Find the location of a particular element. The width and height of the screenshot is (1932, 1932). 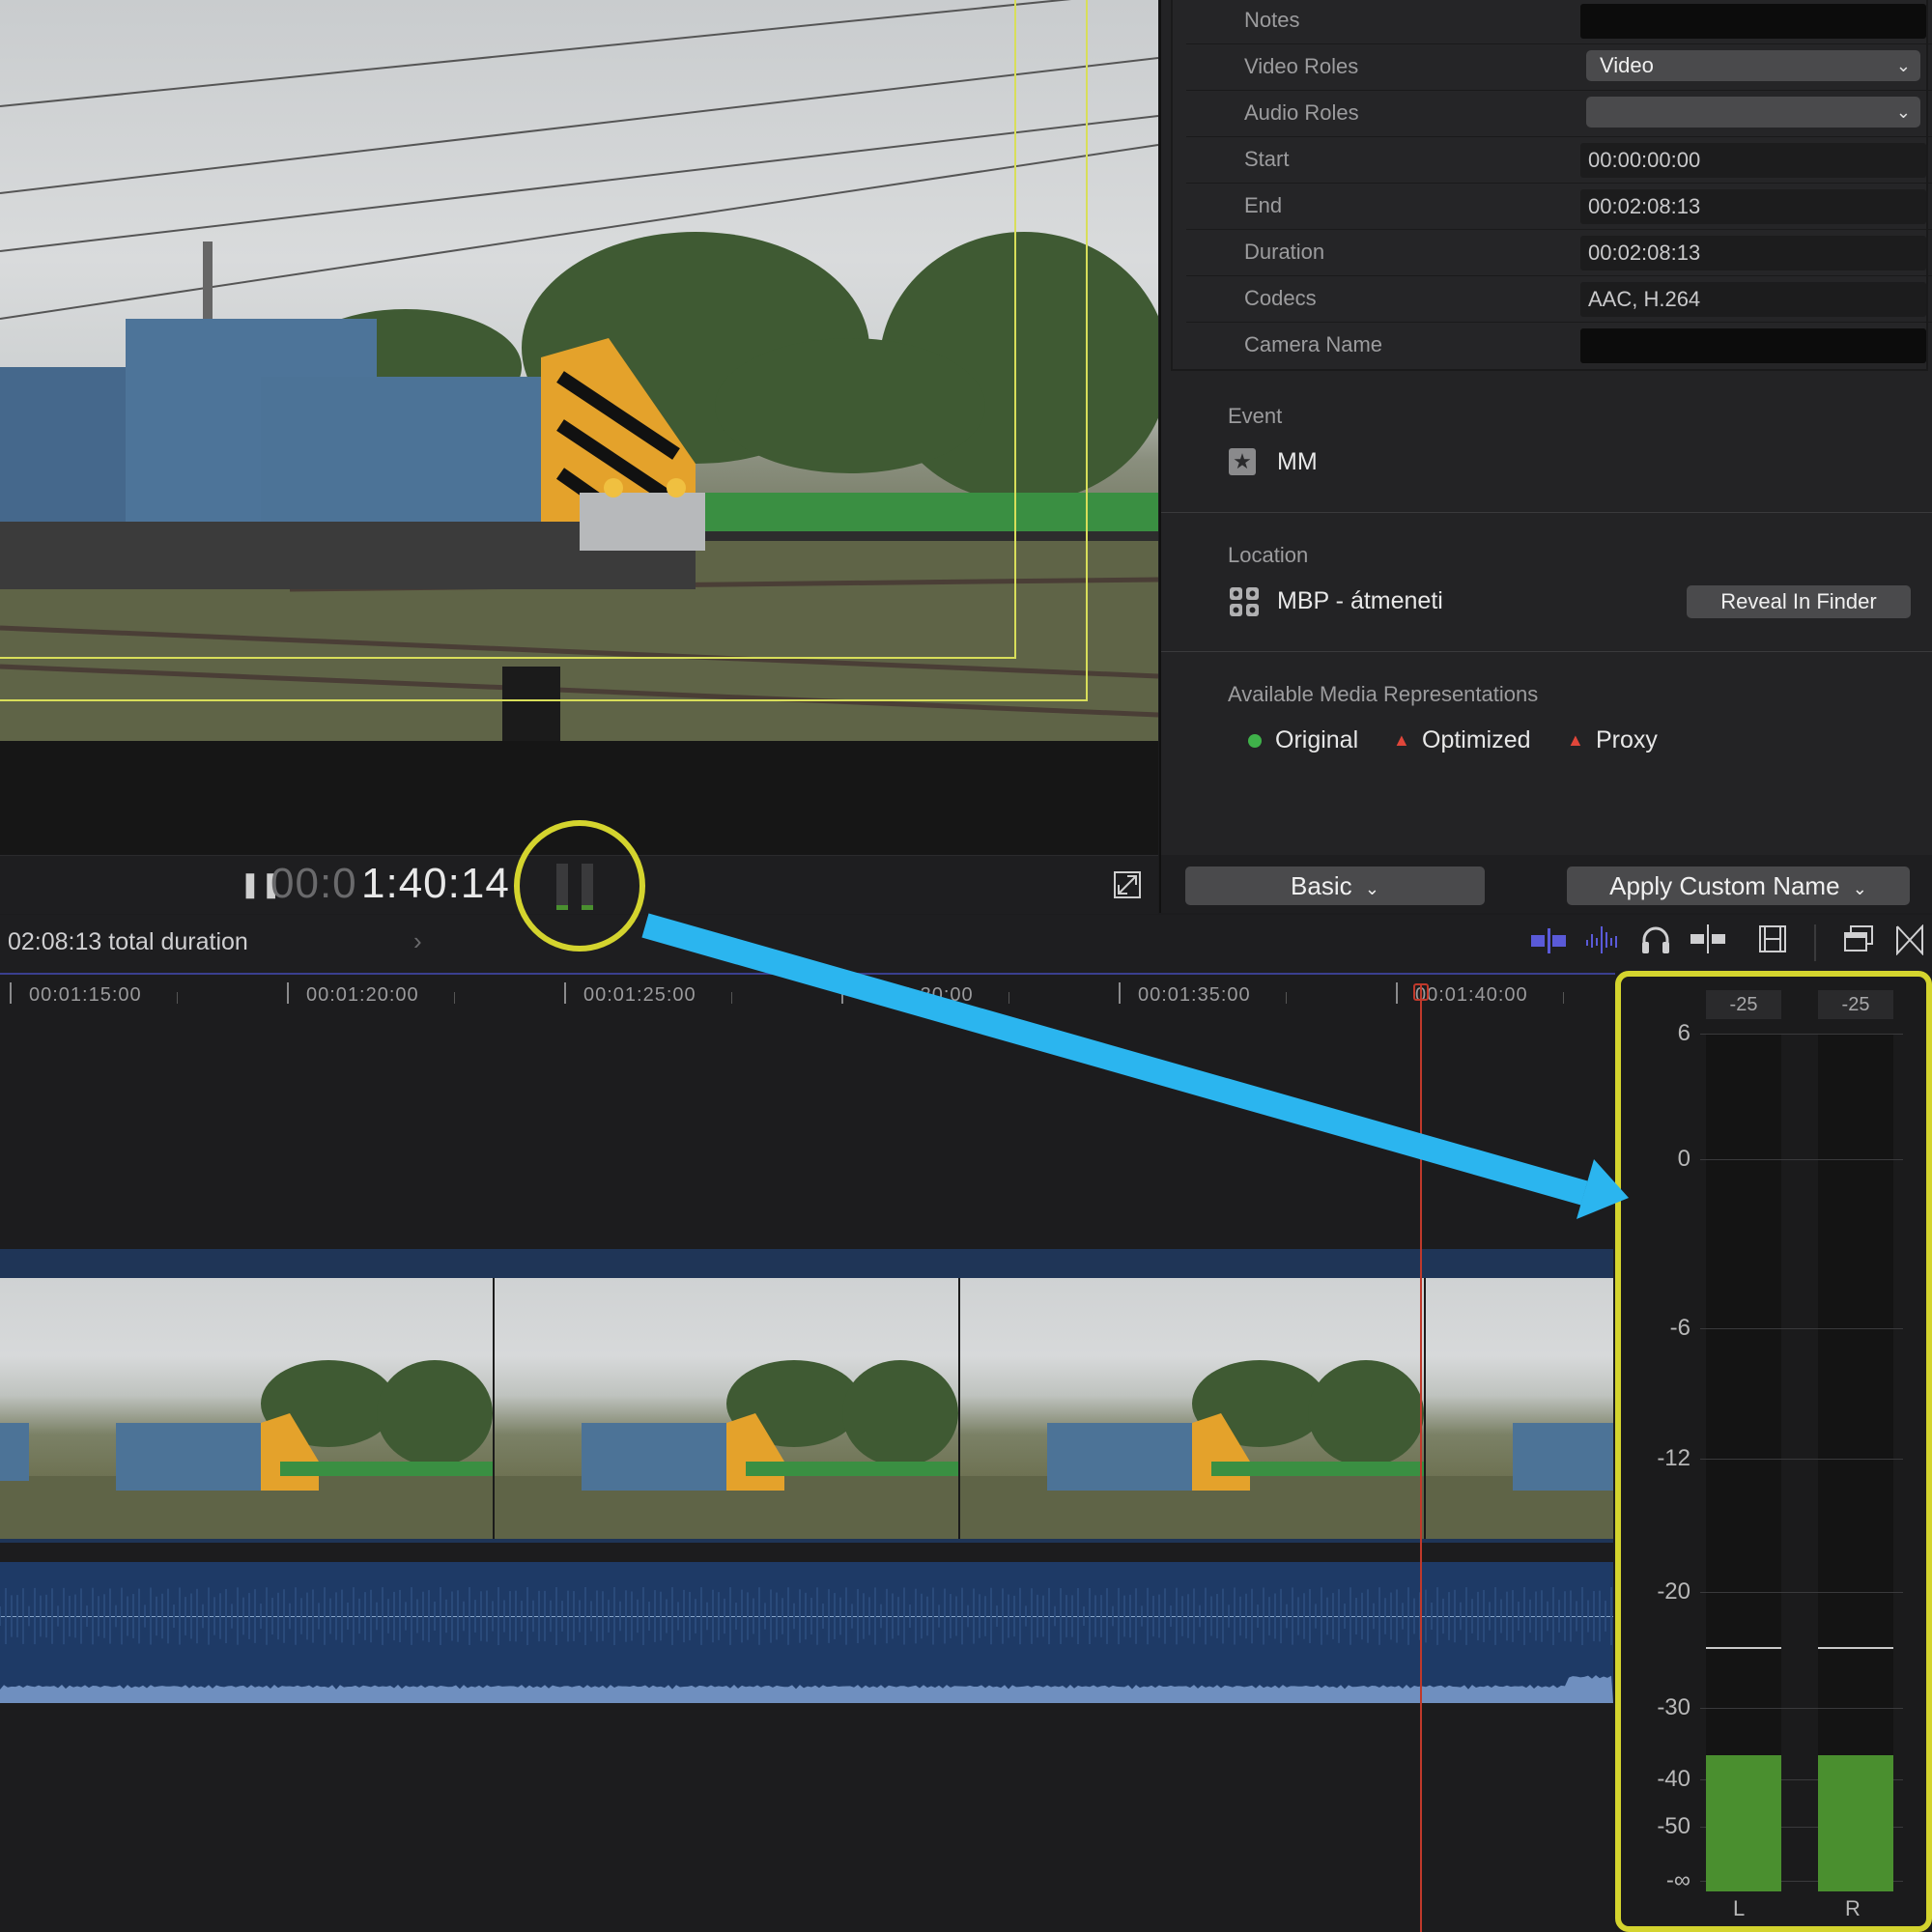

camera-name-field is located at coordinates (1753, 345).